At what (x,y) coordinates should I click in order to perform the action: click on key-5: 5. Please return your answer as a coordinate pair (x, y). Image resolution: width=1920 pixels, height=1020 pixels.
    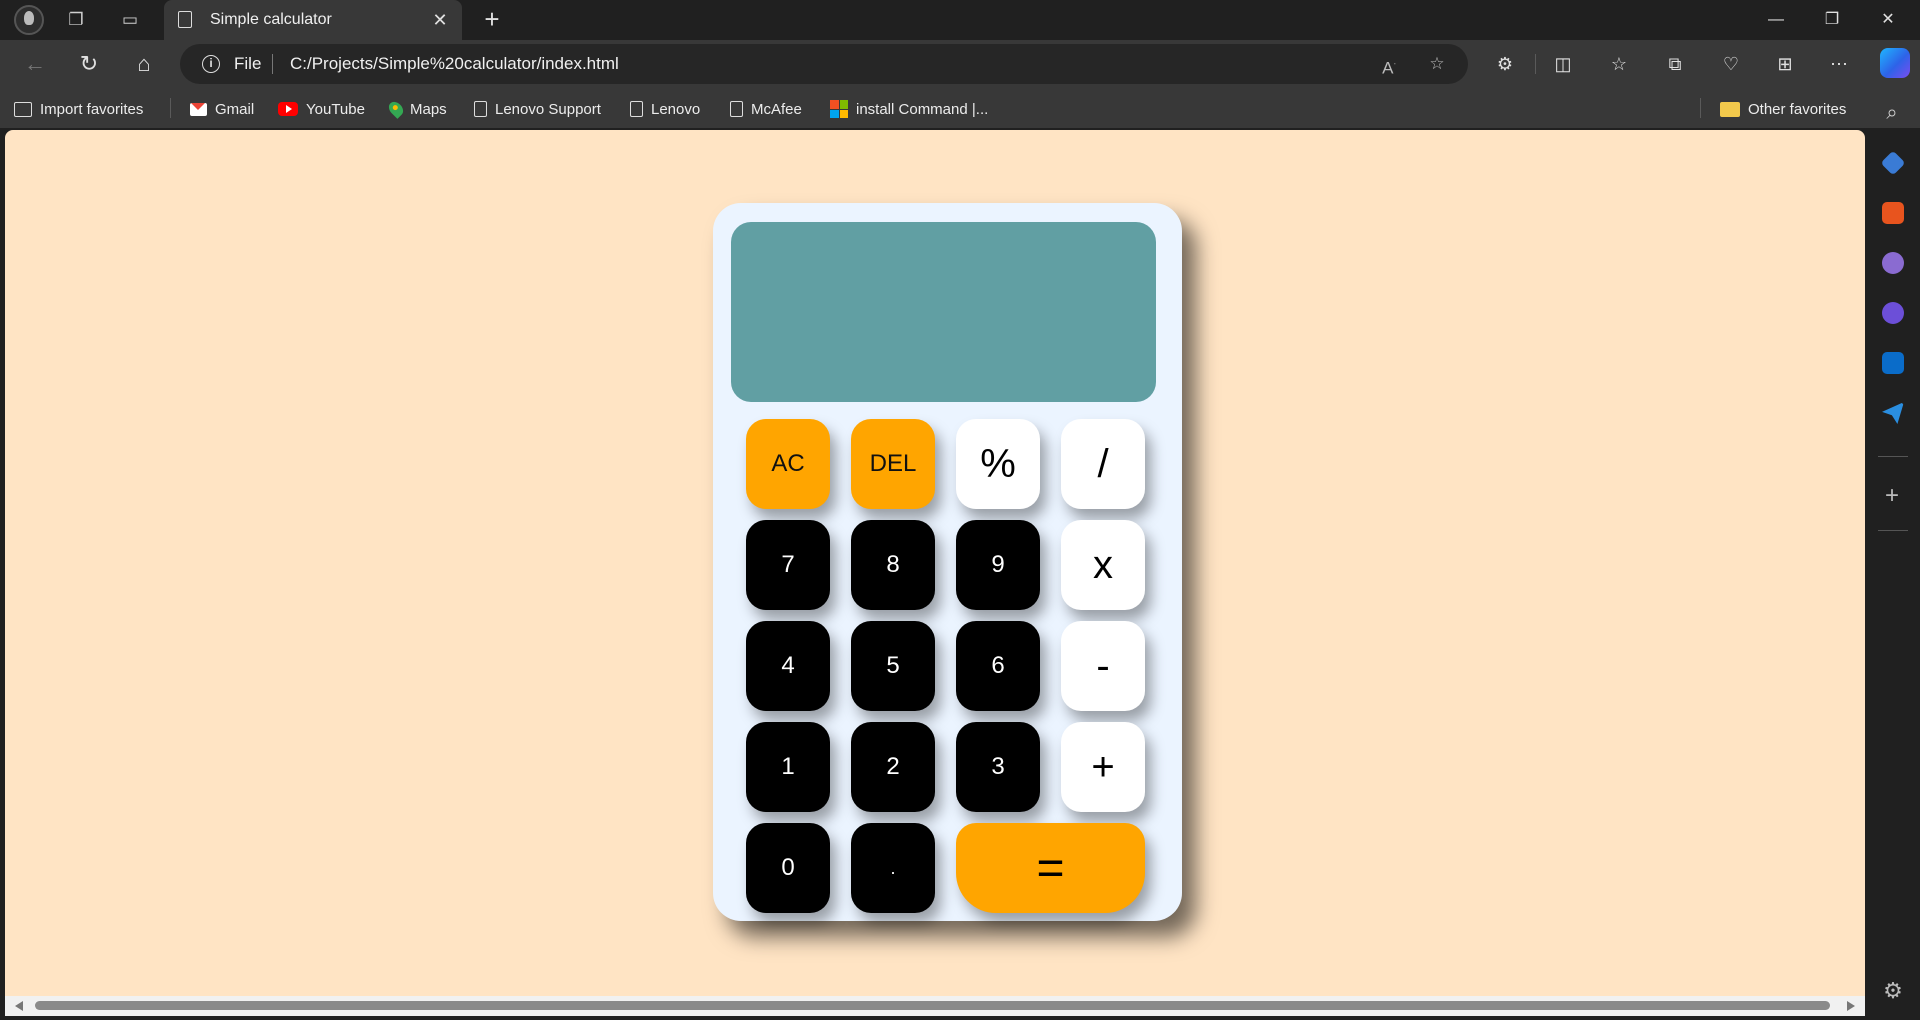
    Looking at the image, I should click on (893, 666).